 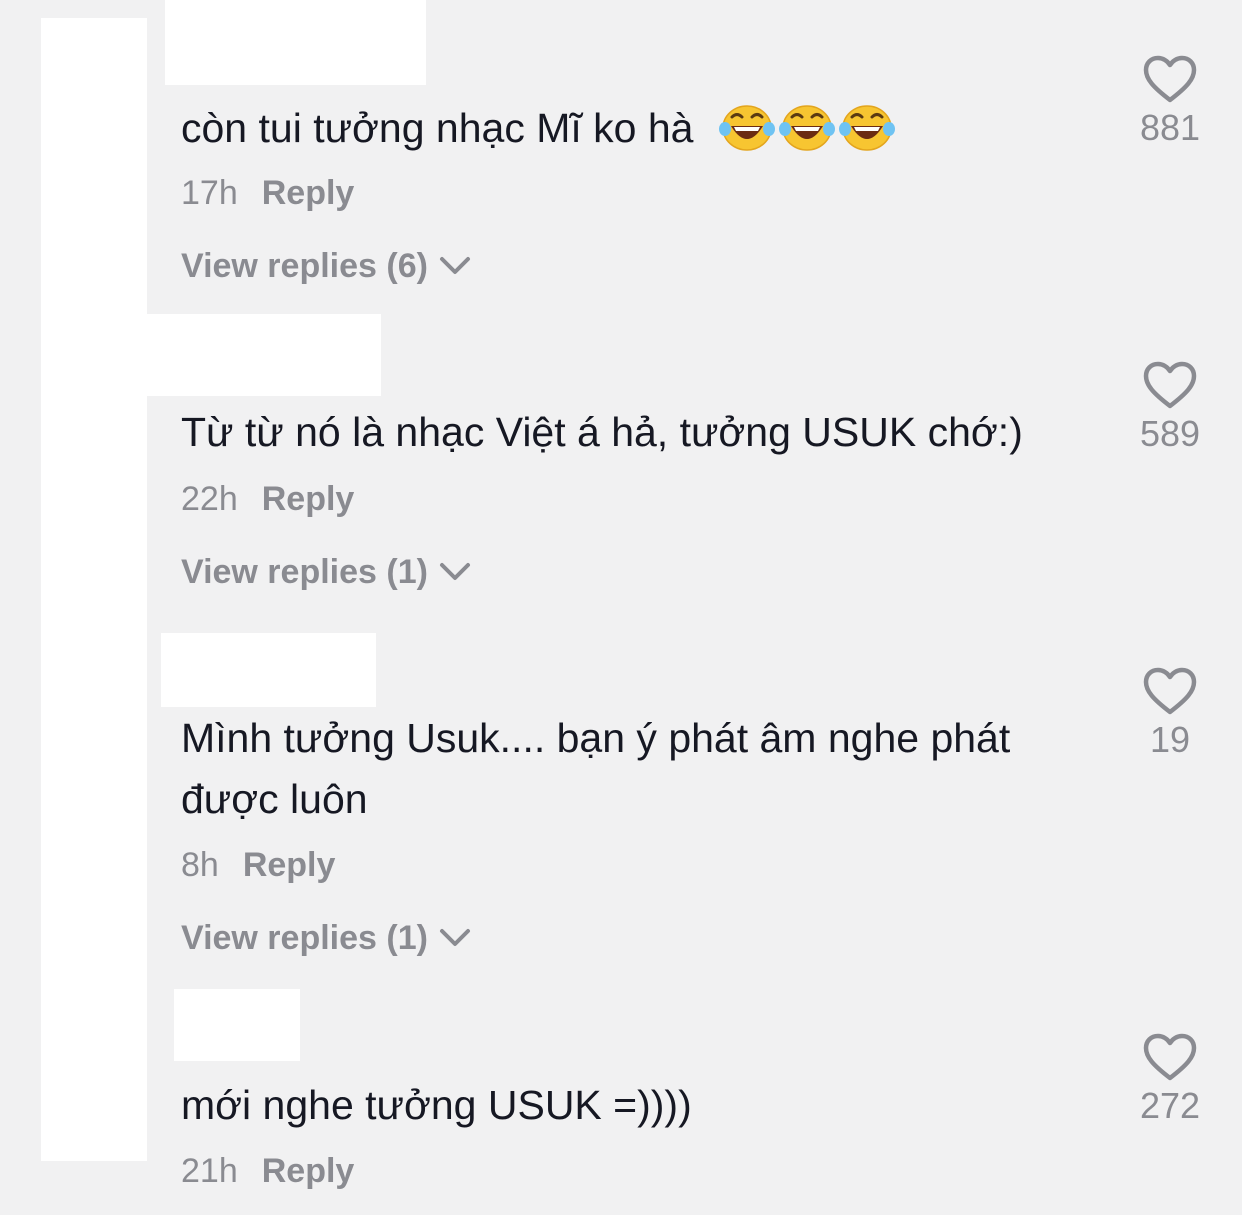 I want to click on comment-time: 8h, so click(x=200, y=865).